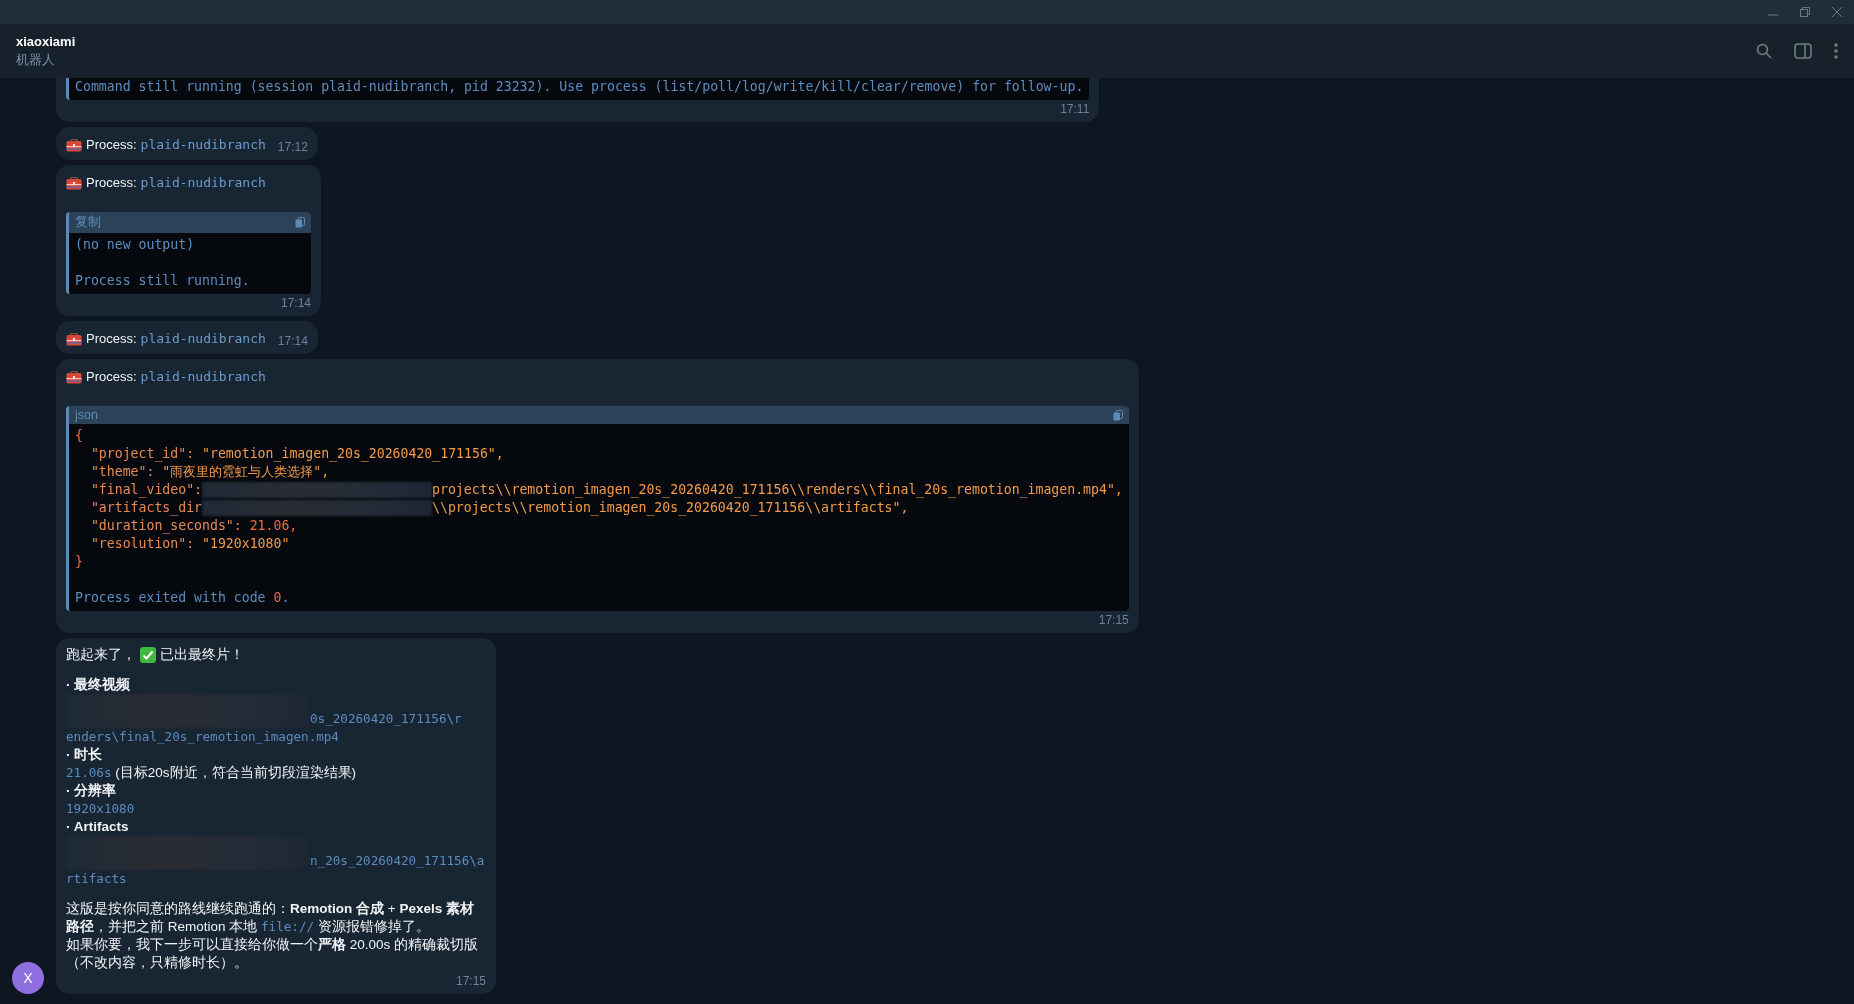 The width and height of the screenshot is (1854, 1004). What do you see at coordinates (99, 685) in the screenshot?
I see `bullet-heading: · 最终视频` at bounding box center [99, 685].